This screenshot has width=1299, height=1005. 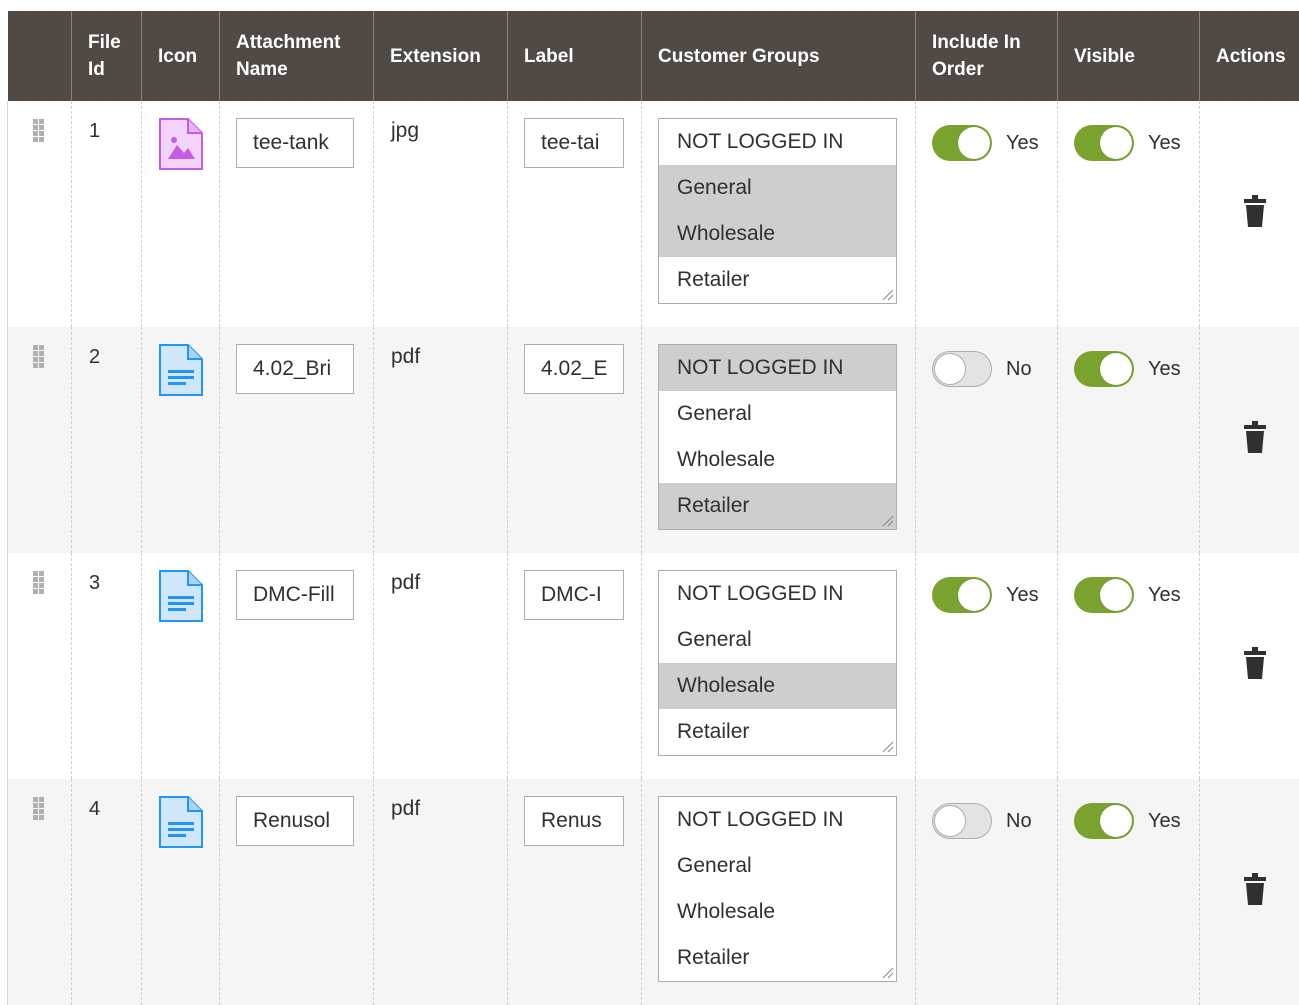 I want to click on col-drag, so click(x=40, y=56).